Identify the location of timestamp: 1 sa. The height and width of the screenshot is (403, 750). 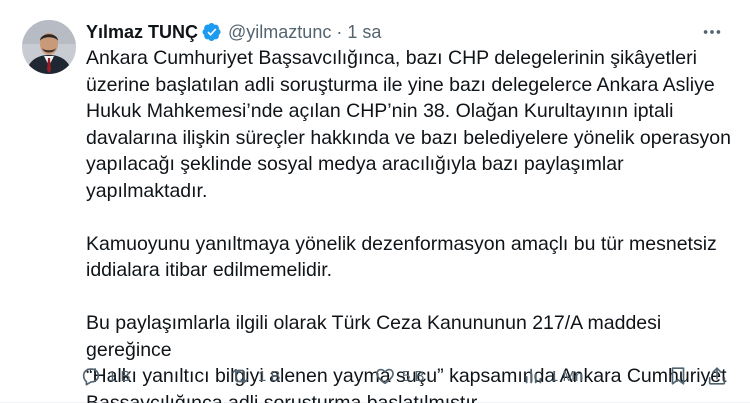
(364, 32).